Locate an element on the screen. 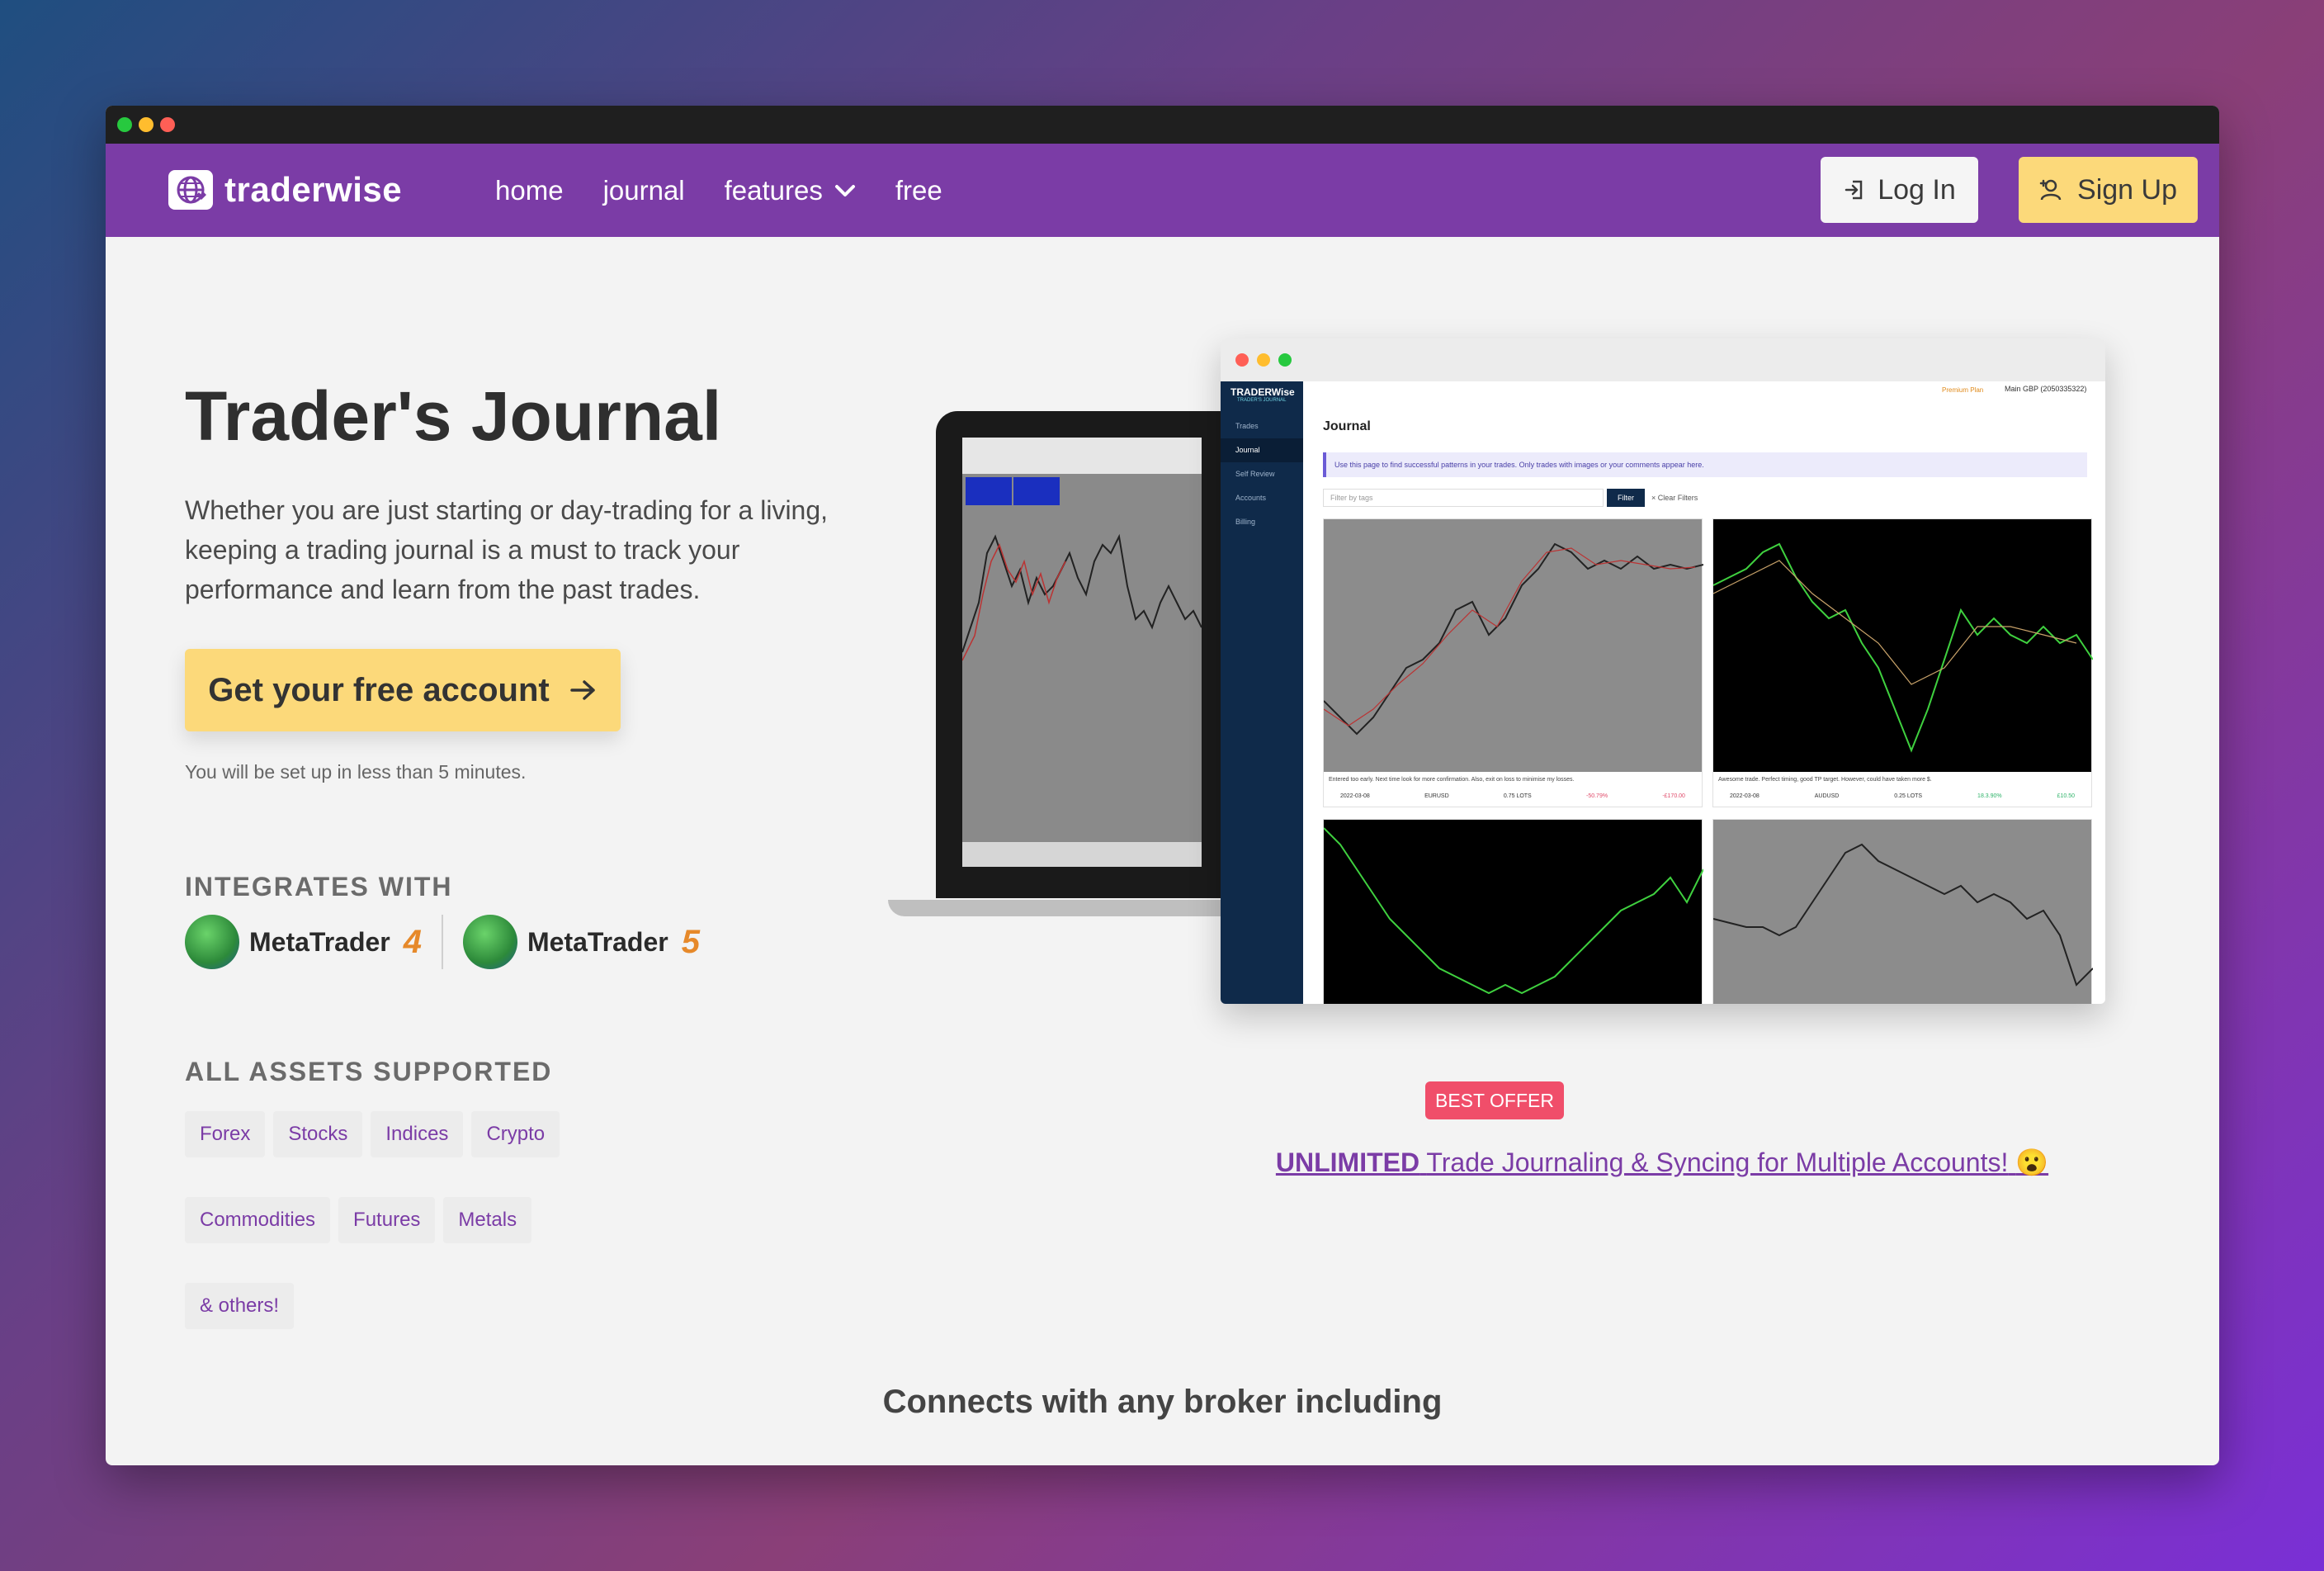  connects-heading: Connects with any broker including is located at coordinates (1162, 1402).